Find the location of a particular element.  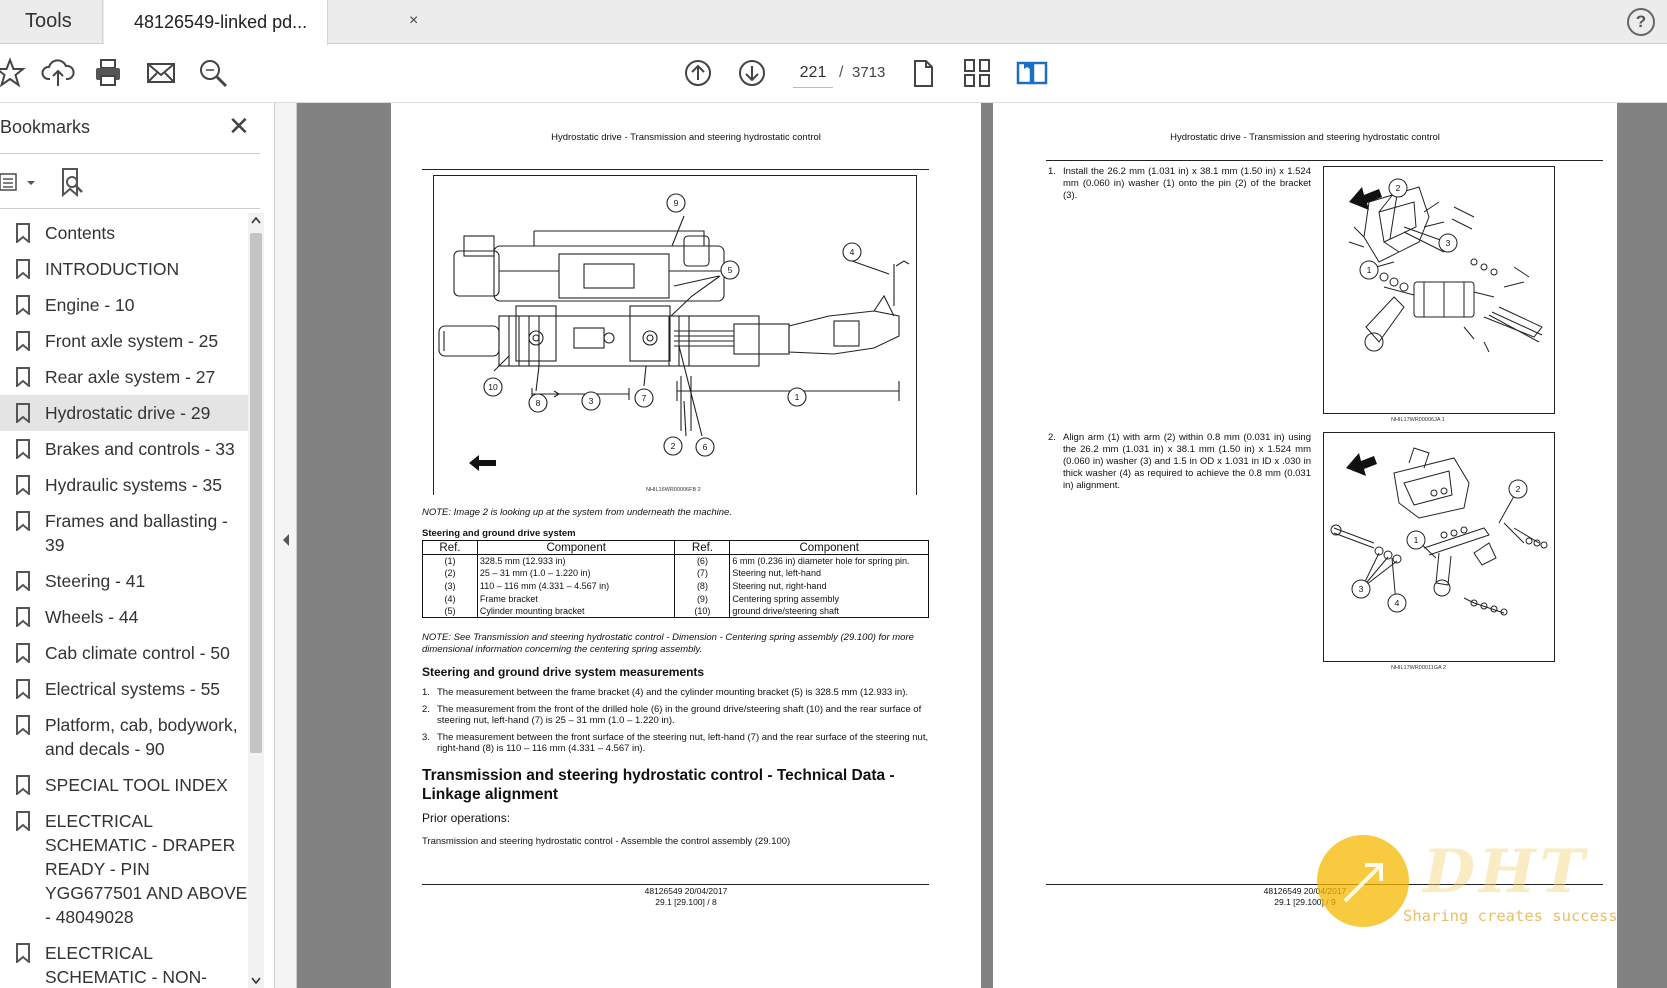

search-icon is located at coordinates (213, 73).